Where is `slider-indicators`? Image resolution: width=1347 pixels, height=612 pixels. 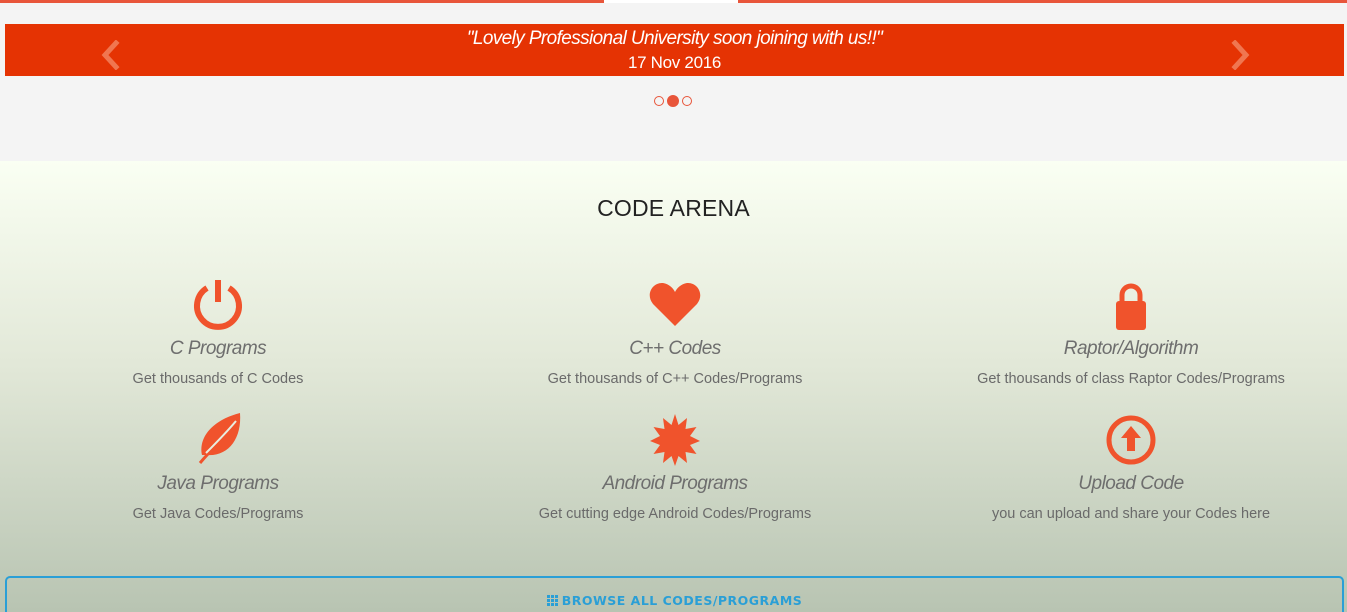
slider-indicators is located at coordinates (673, 101).